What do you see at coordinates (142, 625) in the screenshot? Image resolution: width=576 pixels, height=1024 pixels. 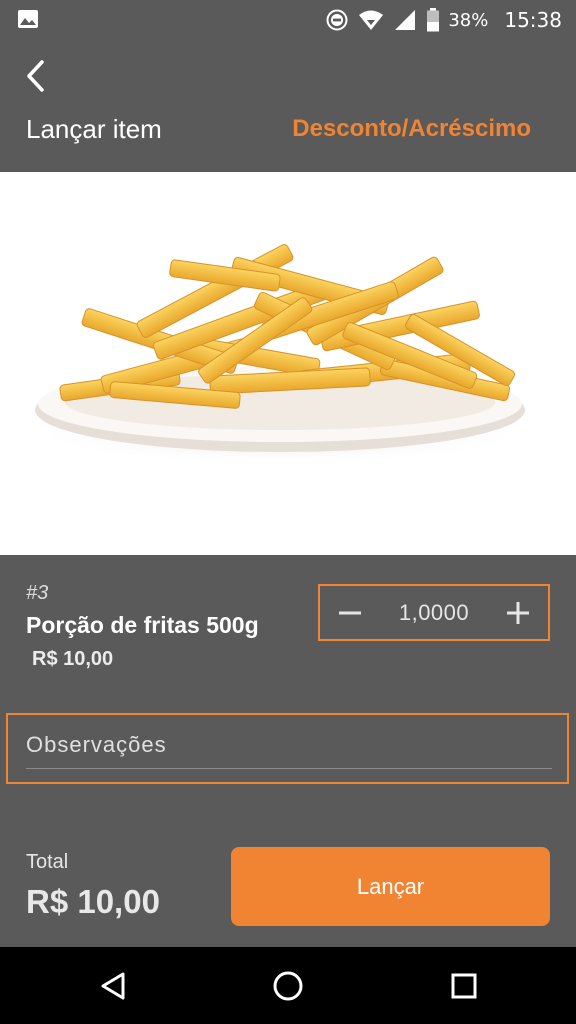 I see `item-name: Porção de fritas 500g` at bounding box center [142, 625].